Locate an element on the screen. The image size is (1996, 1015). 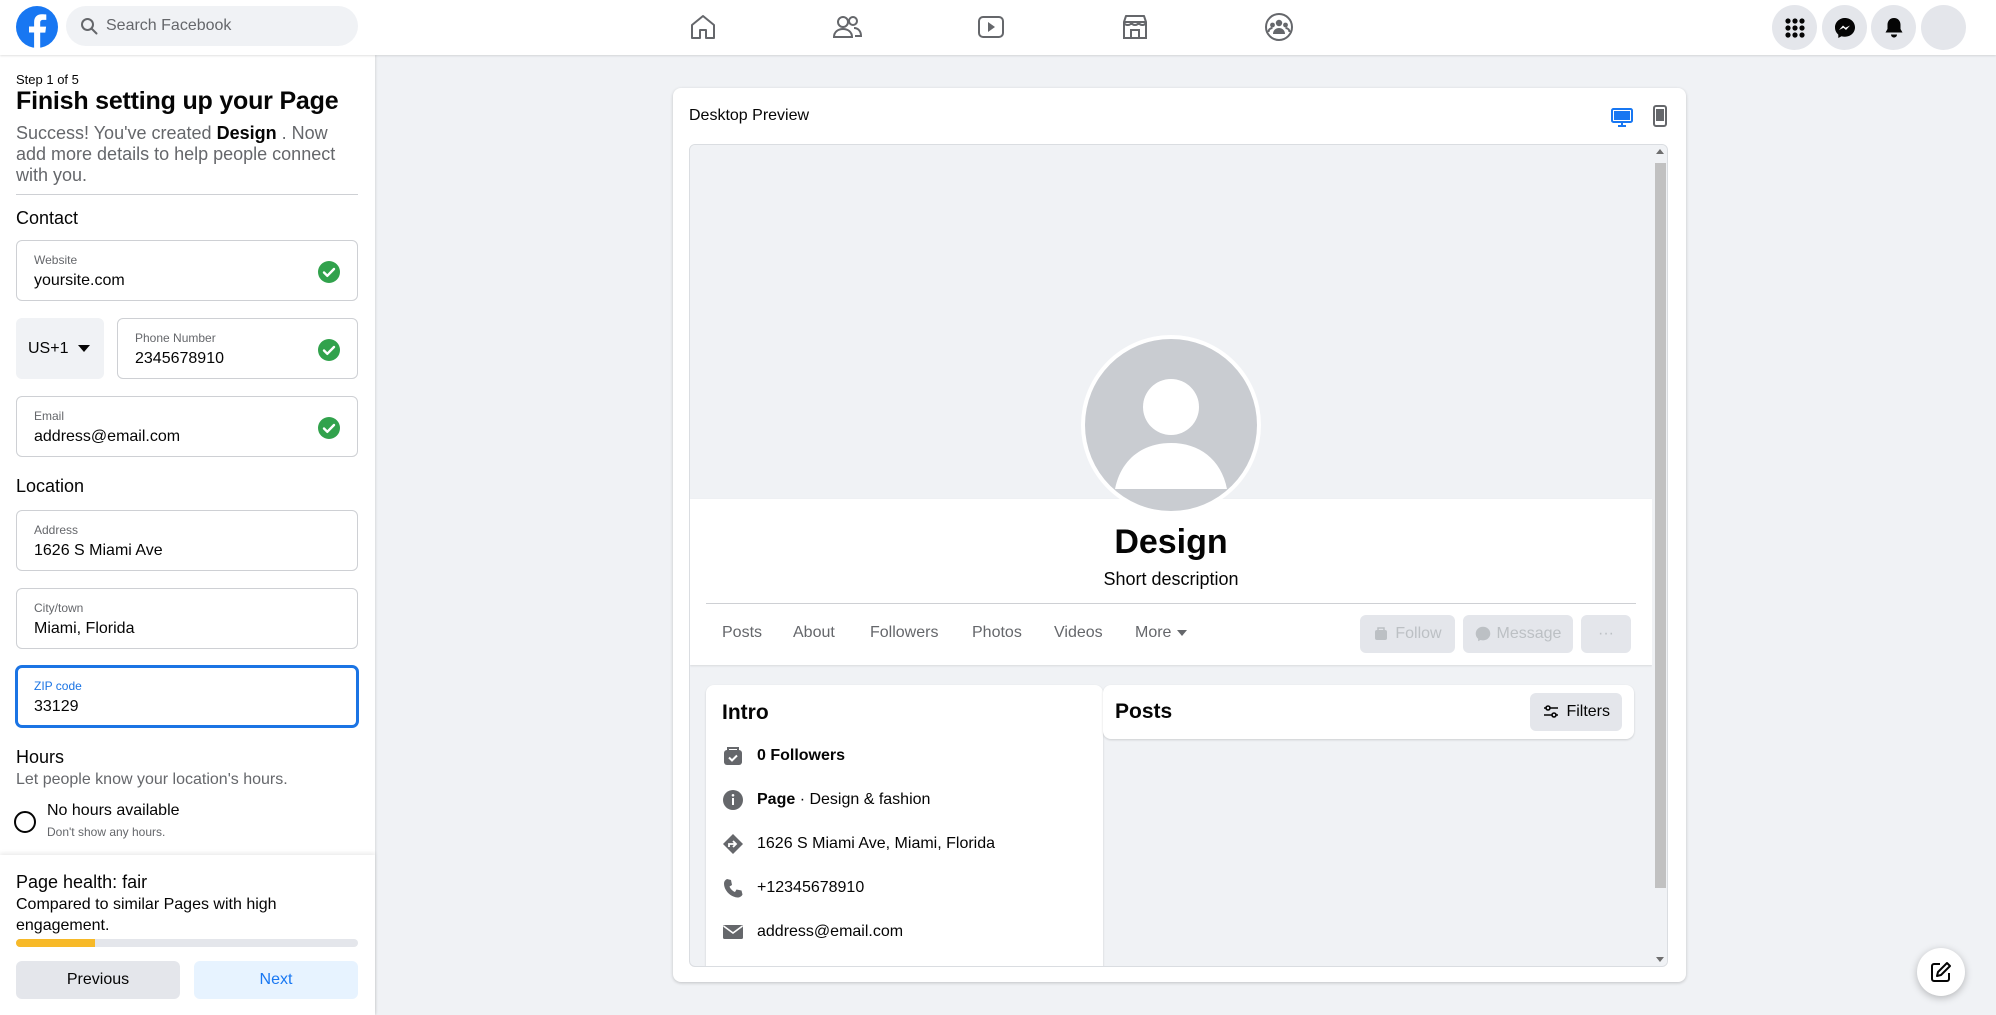
marketplace-icon is located at coordinates (1135, 27).